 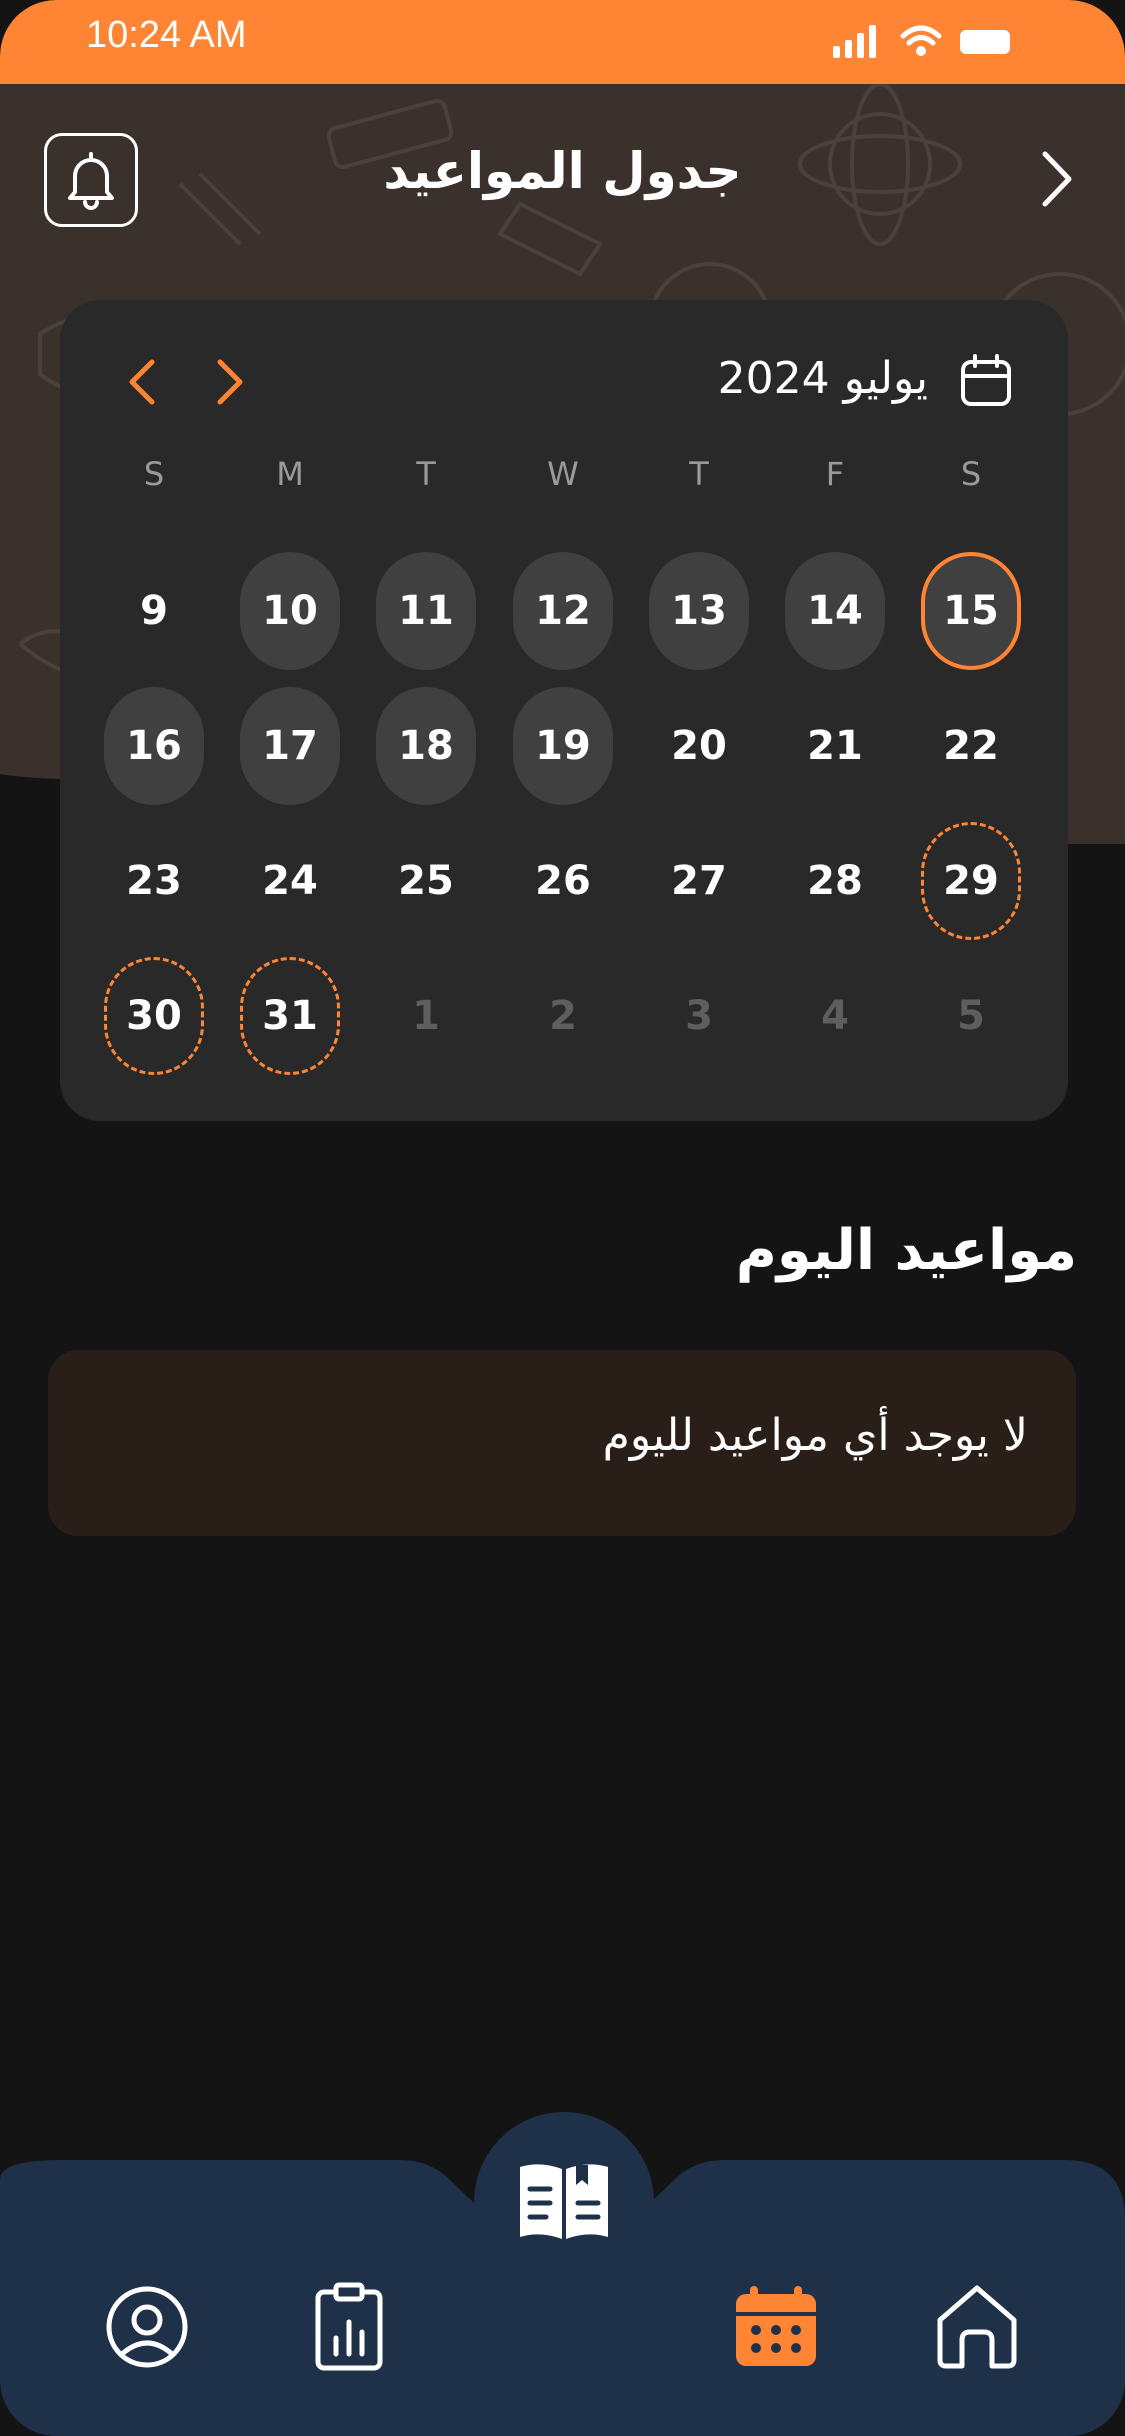 What do you see at coordinates (835, 746) in the screenshot?
I see `calendar-day: 21` at bounding box center [835, 746].